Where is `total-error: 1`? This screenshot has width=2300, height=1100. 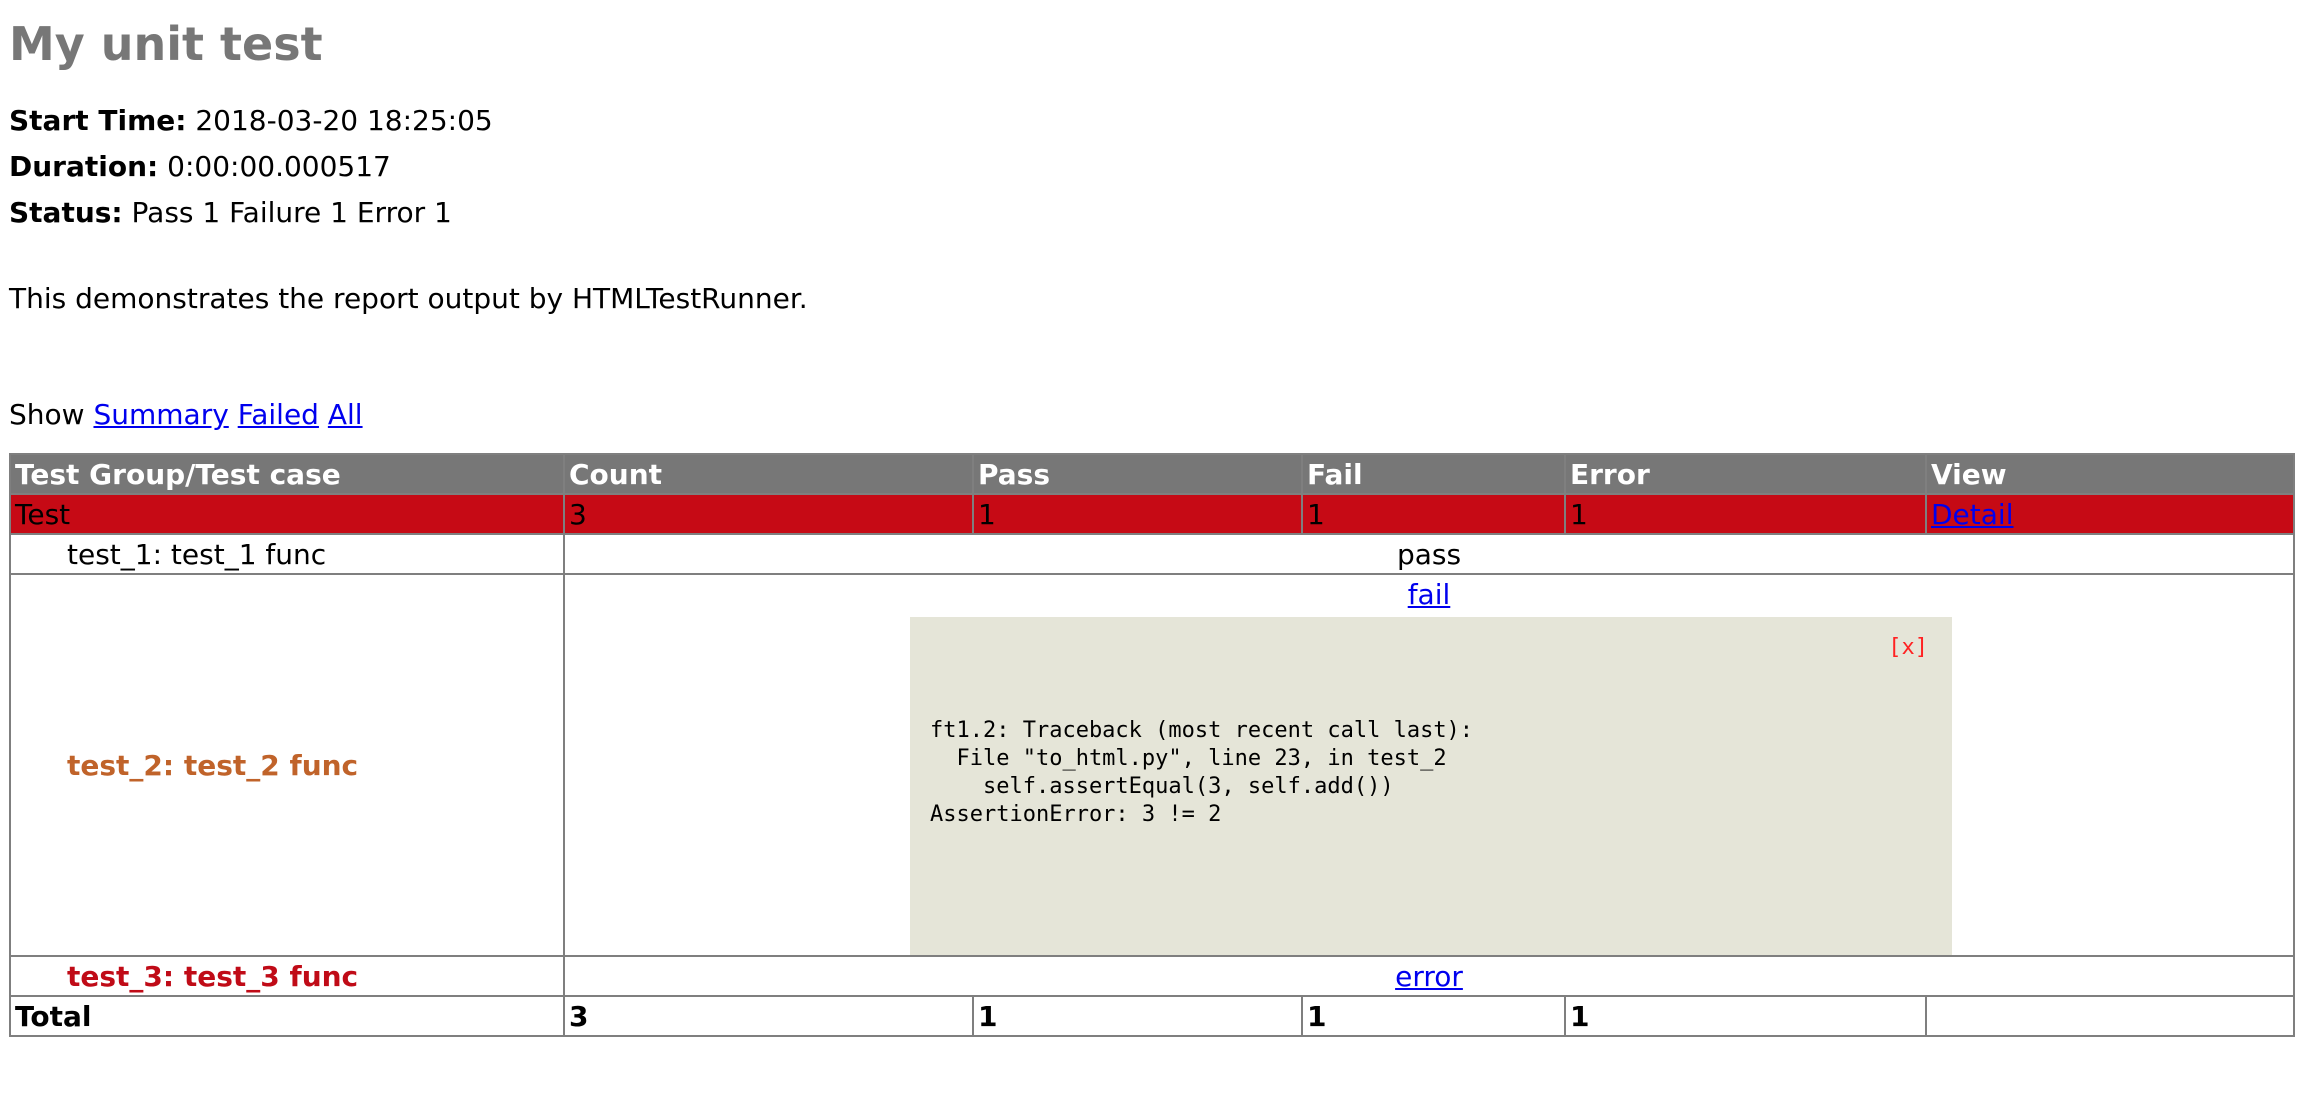 total-error: 1 is located at coordinates (1745, 1016).